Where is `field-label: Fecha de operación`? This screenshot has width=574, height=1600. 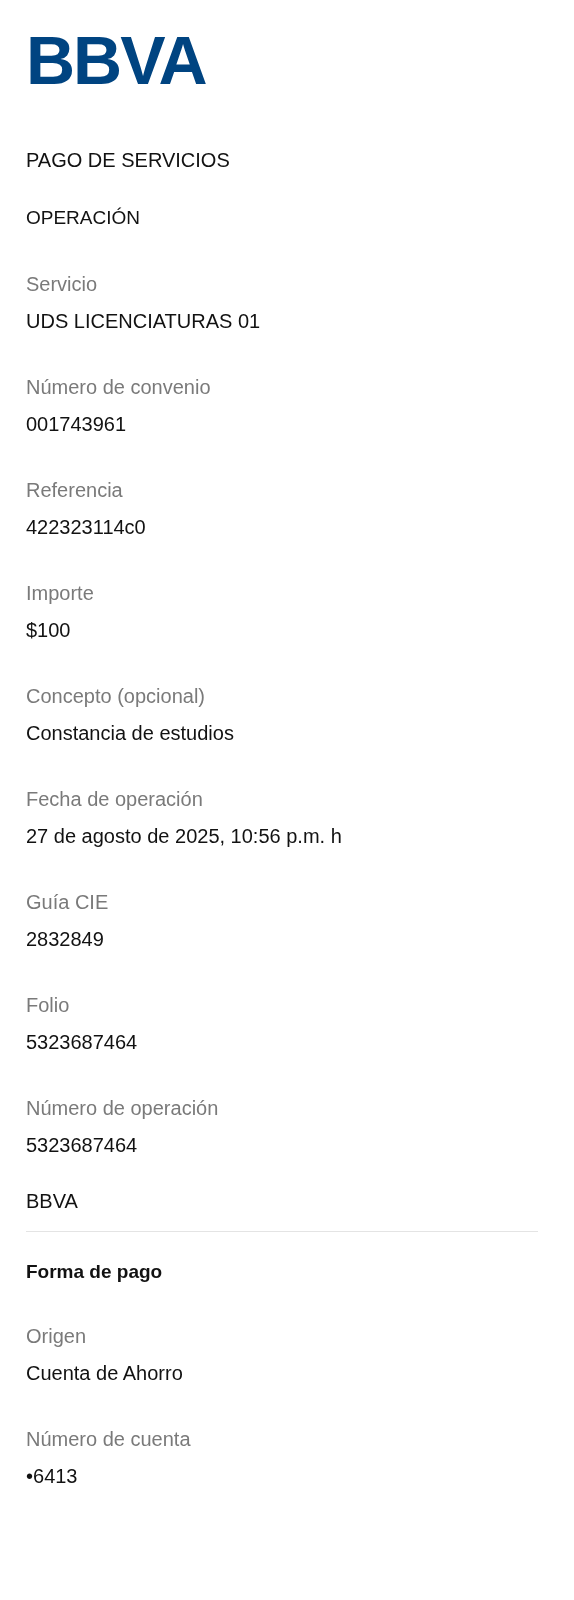 field-label: Fecha de operación is located at coordinates (115, 799).